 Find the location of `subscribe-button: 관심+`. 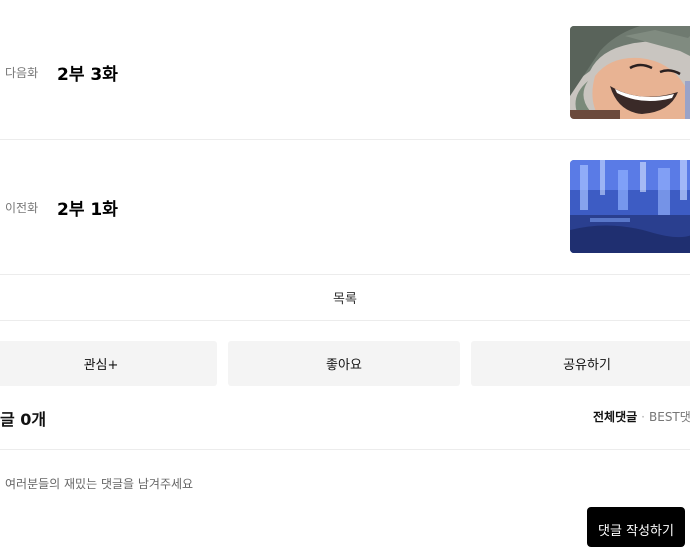

subscribe-button: 관심+ is located at coordinates (108, 363).